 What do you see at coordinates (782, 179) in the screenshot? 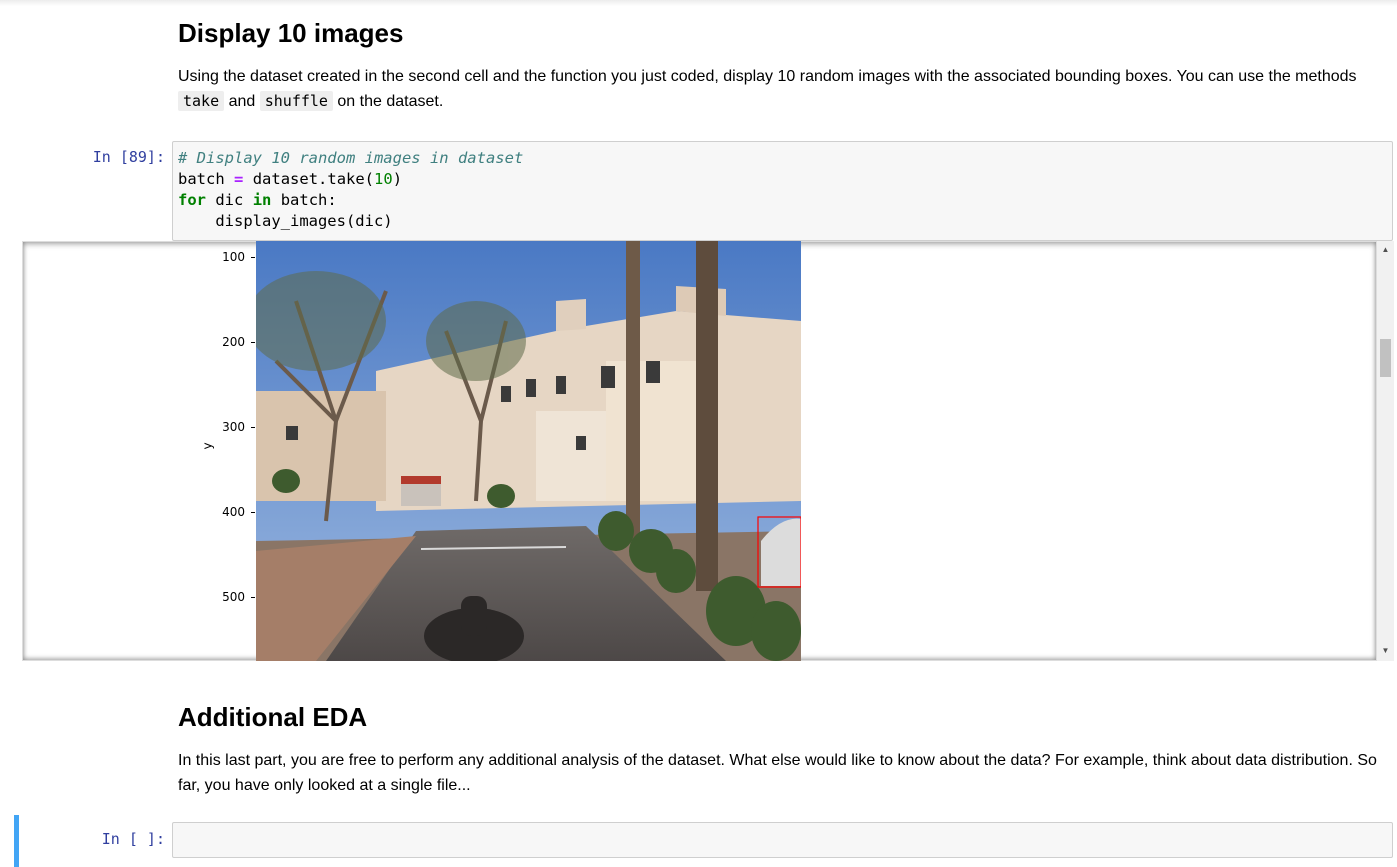
I see `code-line-2: batch = dataset.take(10)` at bounding box center [782, 179].